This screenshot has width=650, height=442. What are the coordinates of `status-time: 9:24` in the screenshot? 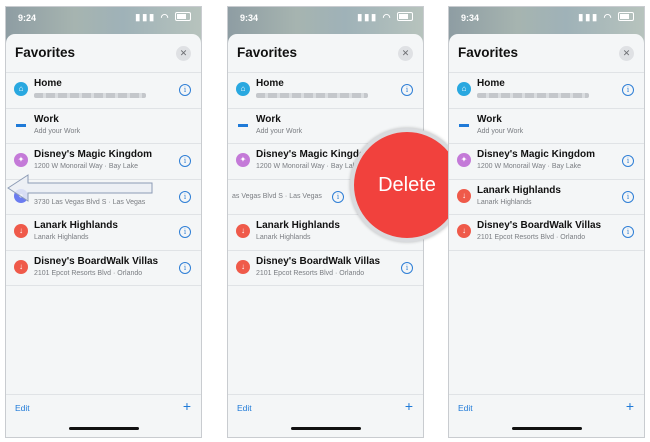 It's located at (27, 18).